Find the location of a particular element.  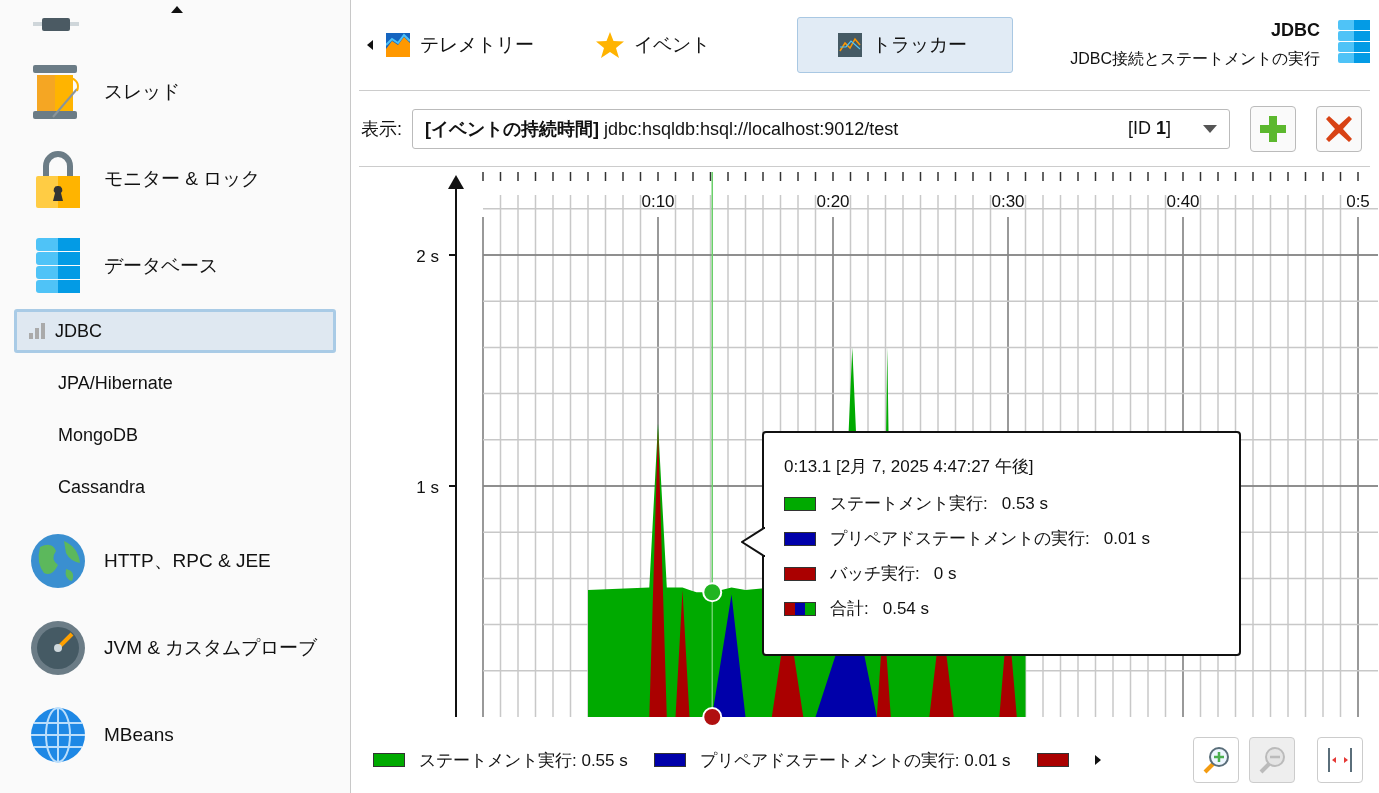

database-icon is located at coordinates (1354, 42).